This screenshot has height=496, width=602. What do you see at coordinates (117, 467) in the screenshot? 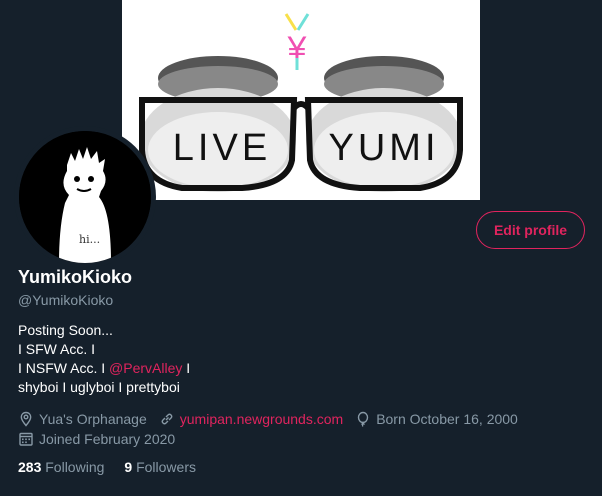
I see `profile-stats: 283 Following 9 Followers` at bounding box center [117, 467].